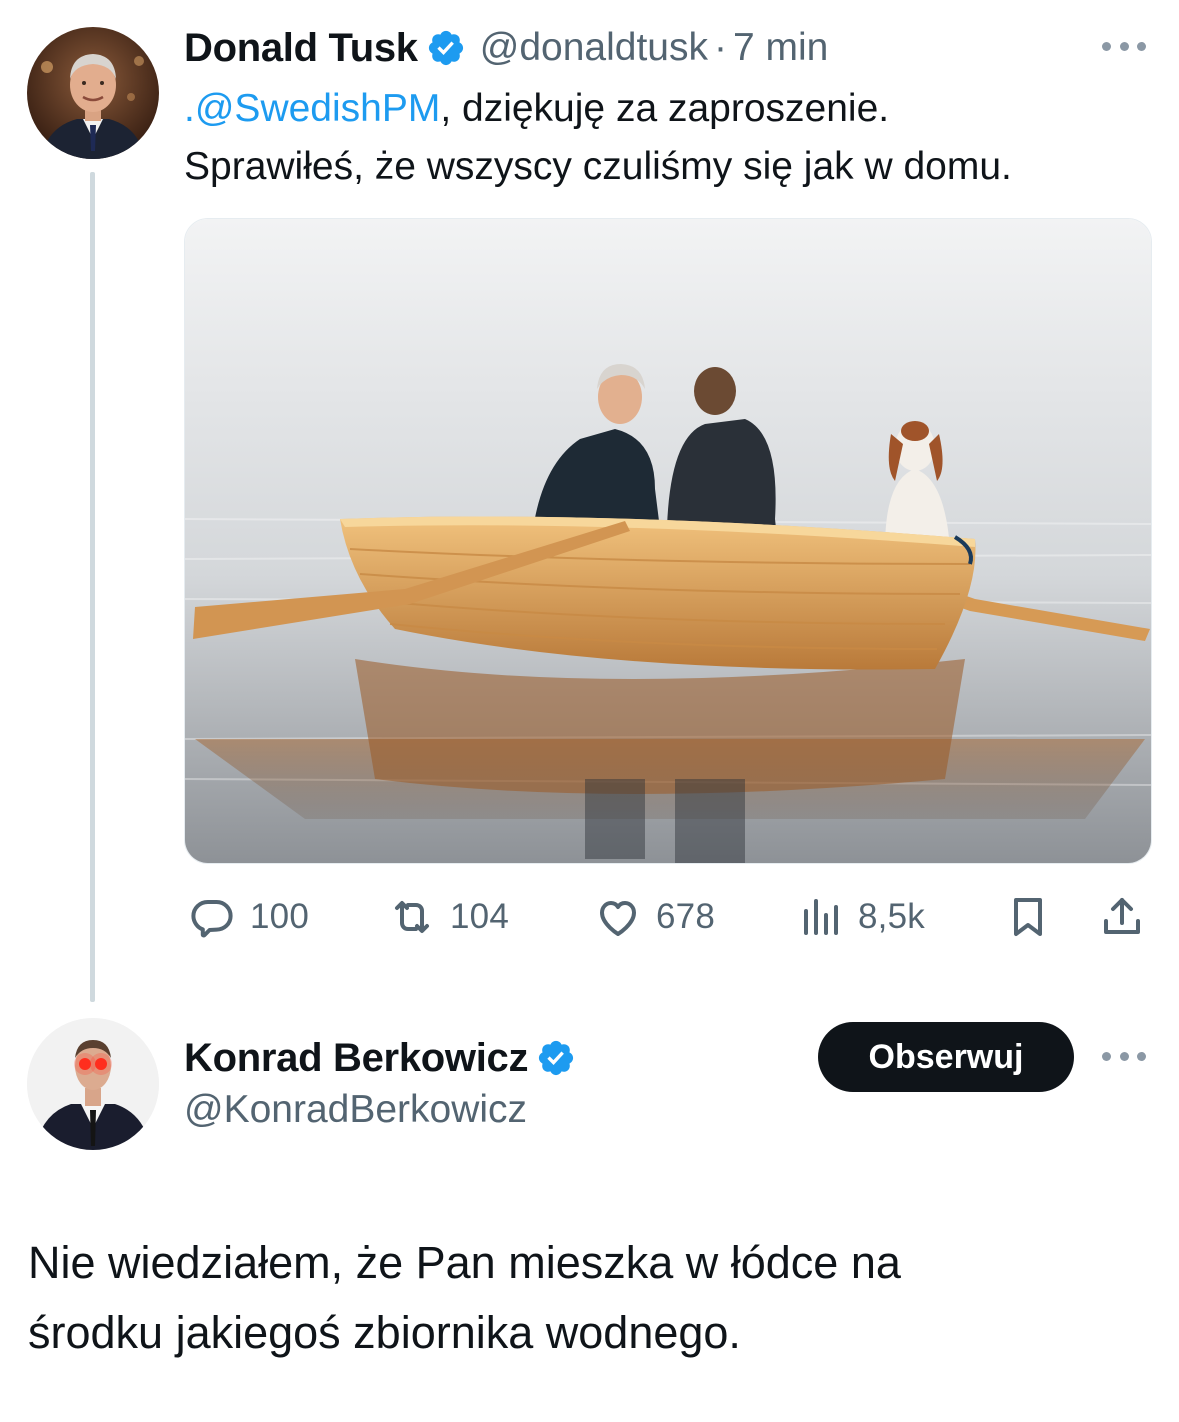 This screenshot has width=1179, height=1422. Describe the element at coordinates (355, 1110) in the screenshot. I see `reply-author-handle: @KonradBerkowicz` at that location.